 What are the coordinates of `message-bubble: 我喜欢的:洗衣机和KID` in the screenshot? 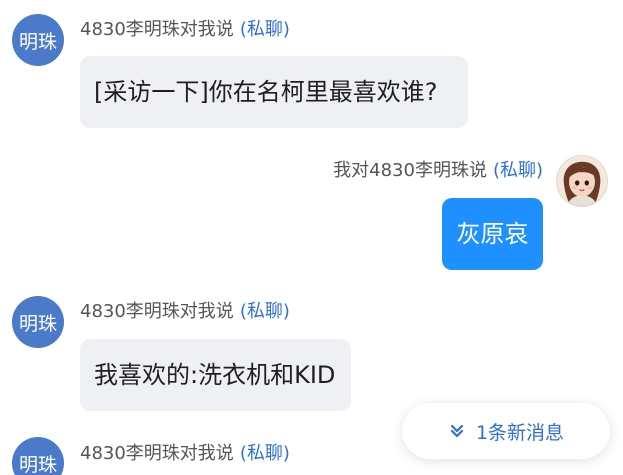 It's located at (215, 375).